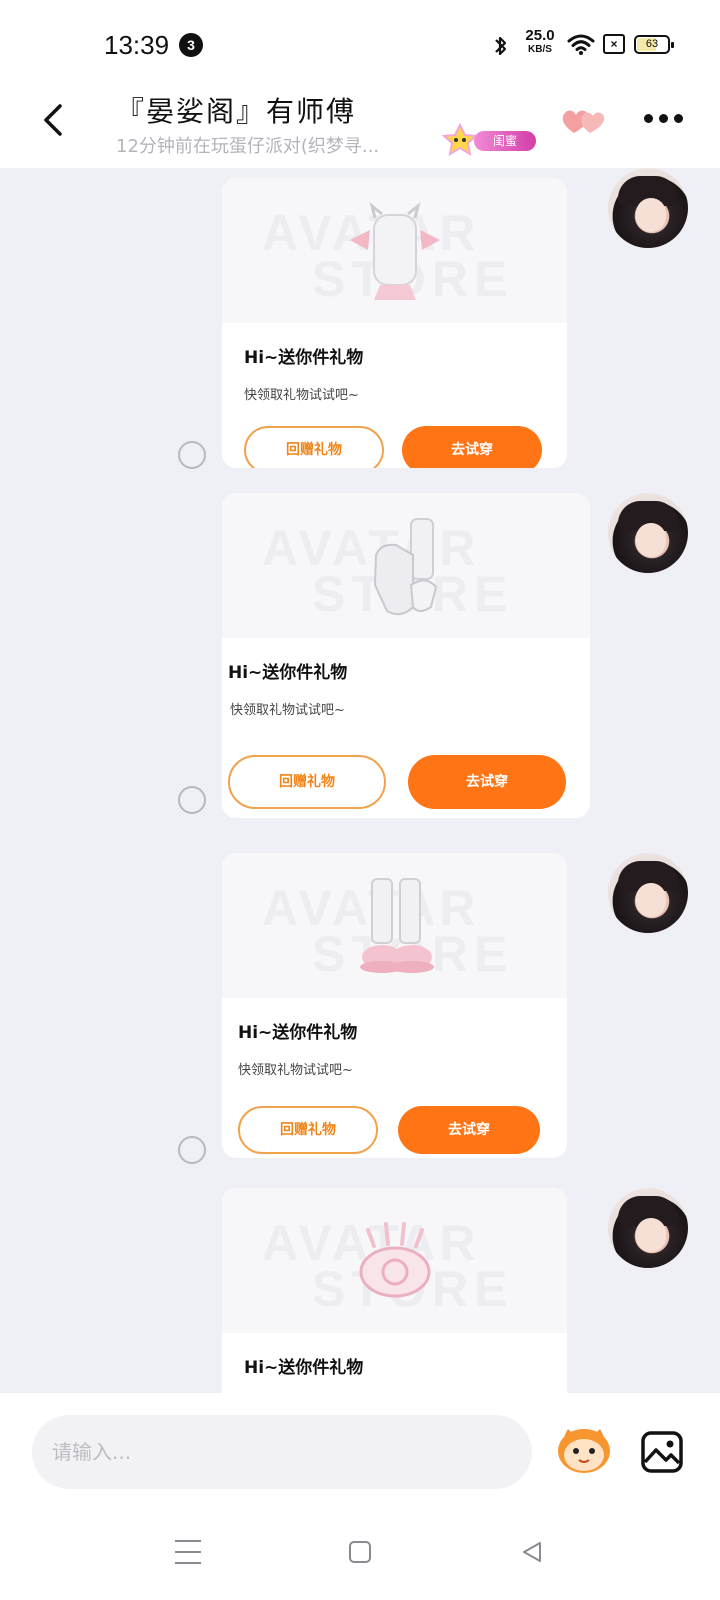  What do you see at coordinates (236, 110) in the screenshot?
I see `chat-title: 『晏娑阁』有师傅` at bounding box center [236, 110].